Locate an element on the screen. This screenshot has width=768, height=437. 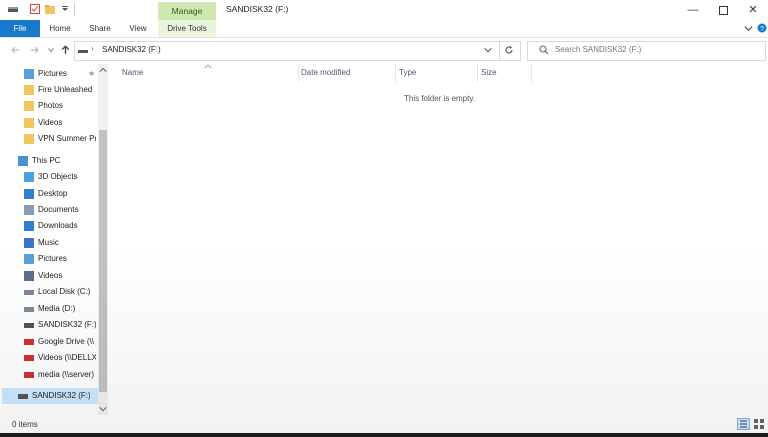
help-icon: ? is located at coordinates (762, 28).